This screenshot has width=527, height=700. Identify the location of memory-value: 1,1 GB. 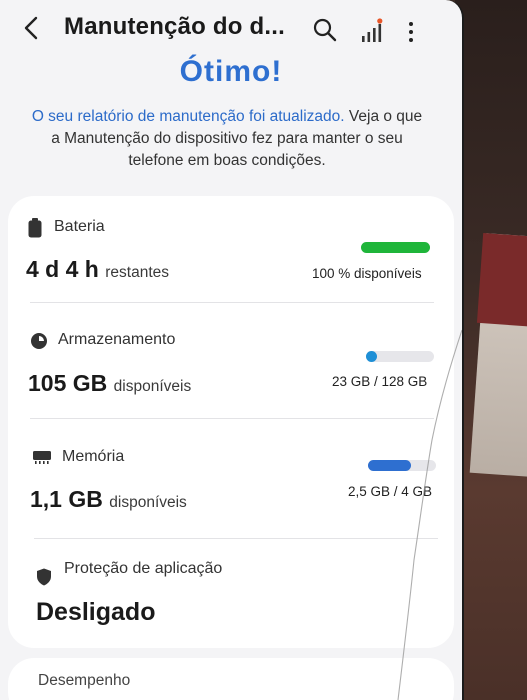
(66, 499).